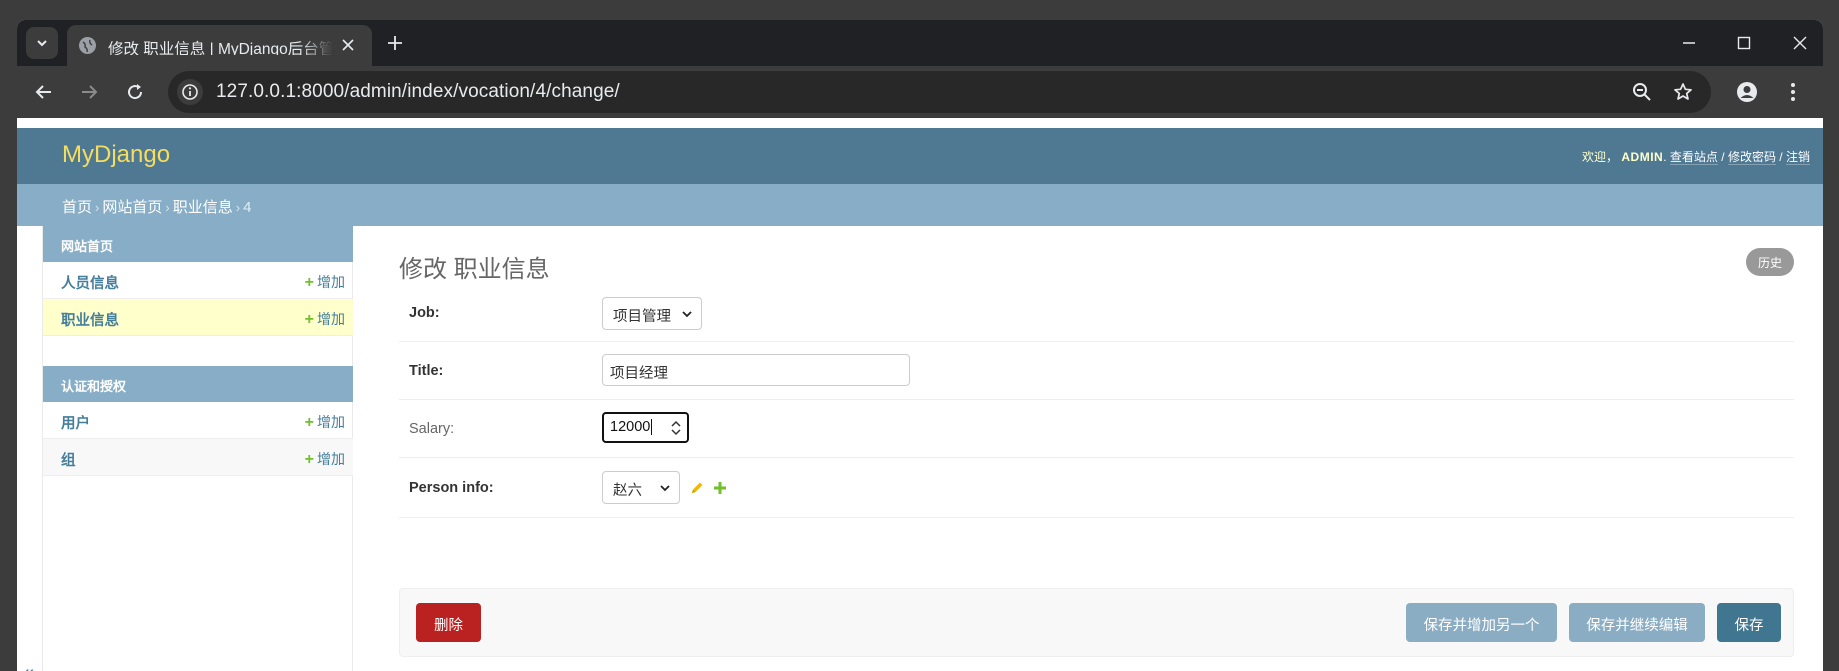 Image resolution: width=1839 pixels, height=671 pixels. Describe the element at coordinates (1744, 43) in the screenshot. I see `maximize-icon` at that location.